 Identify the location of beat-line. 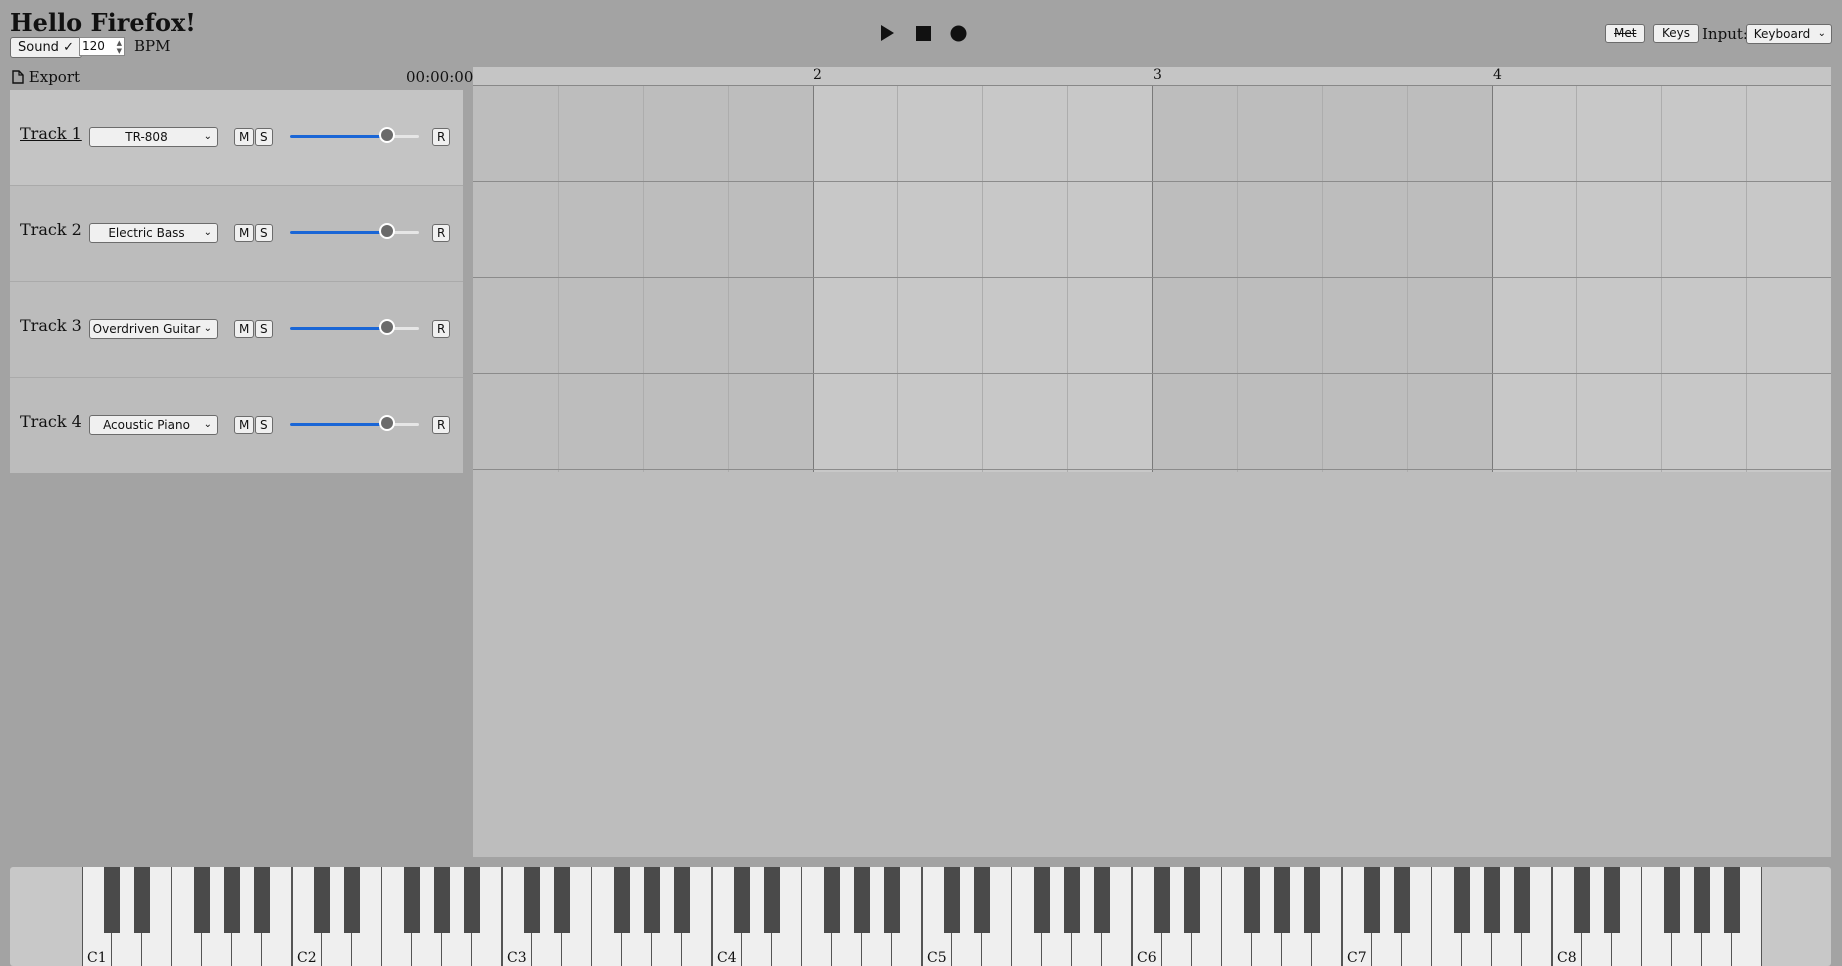
(643, 279).